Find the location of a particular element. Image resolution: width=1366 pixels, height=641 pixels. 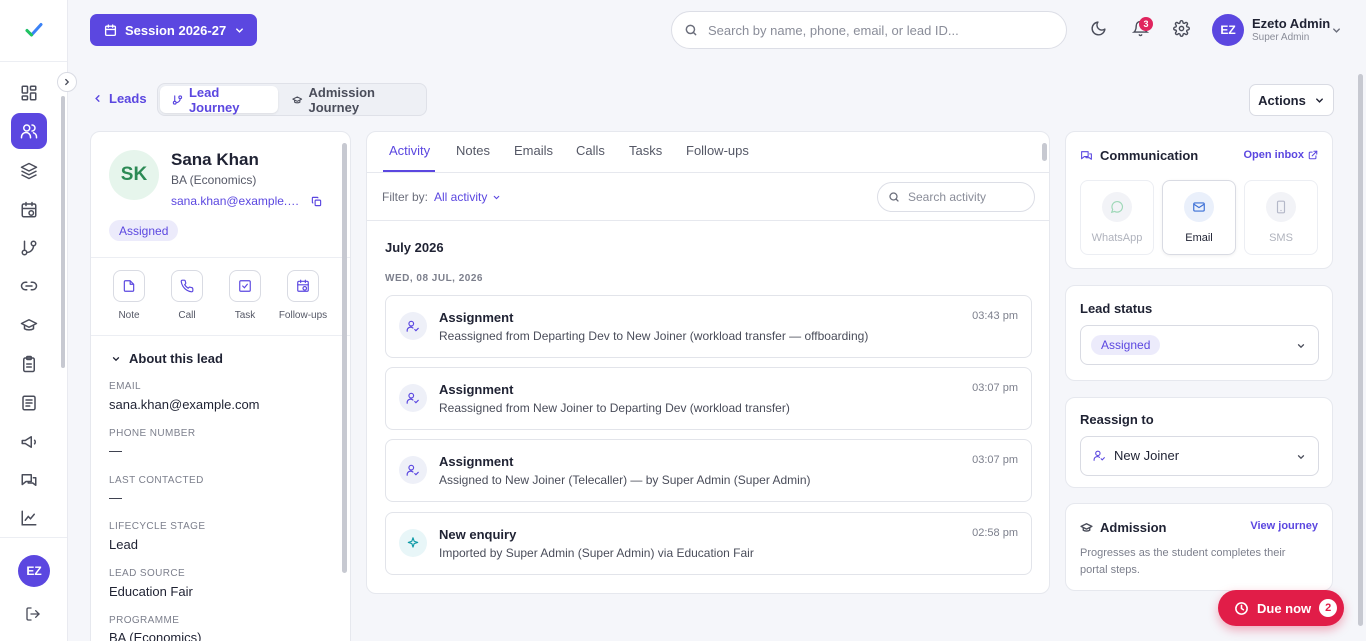

tab-follow-ups: Follow-ups is located at coordinates (717, 150).